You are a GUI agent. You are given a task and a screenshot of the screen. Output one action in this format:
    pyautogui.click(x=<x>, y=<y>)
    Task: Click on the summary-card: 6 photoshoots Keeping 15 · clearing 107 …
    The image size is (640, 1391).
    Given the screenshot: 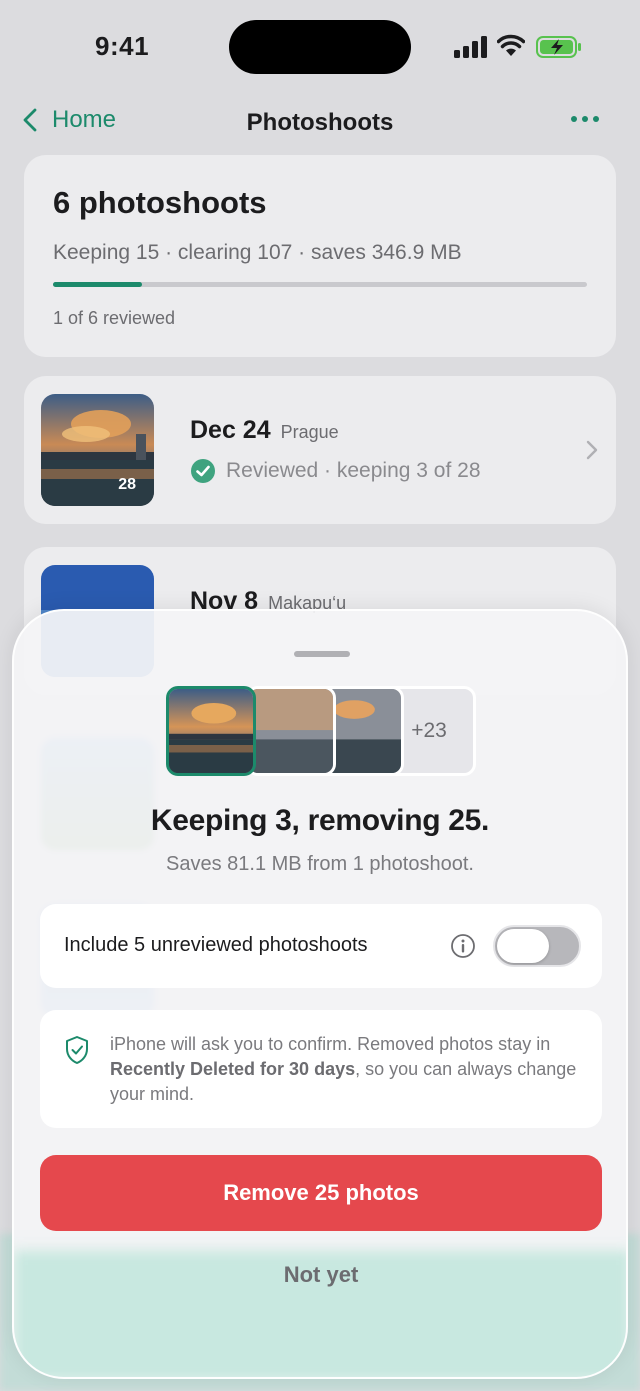 What is the action you would take?
    pyautogui.click(x=320, y=256)
    